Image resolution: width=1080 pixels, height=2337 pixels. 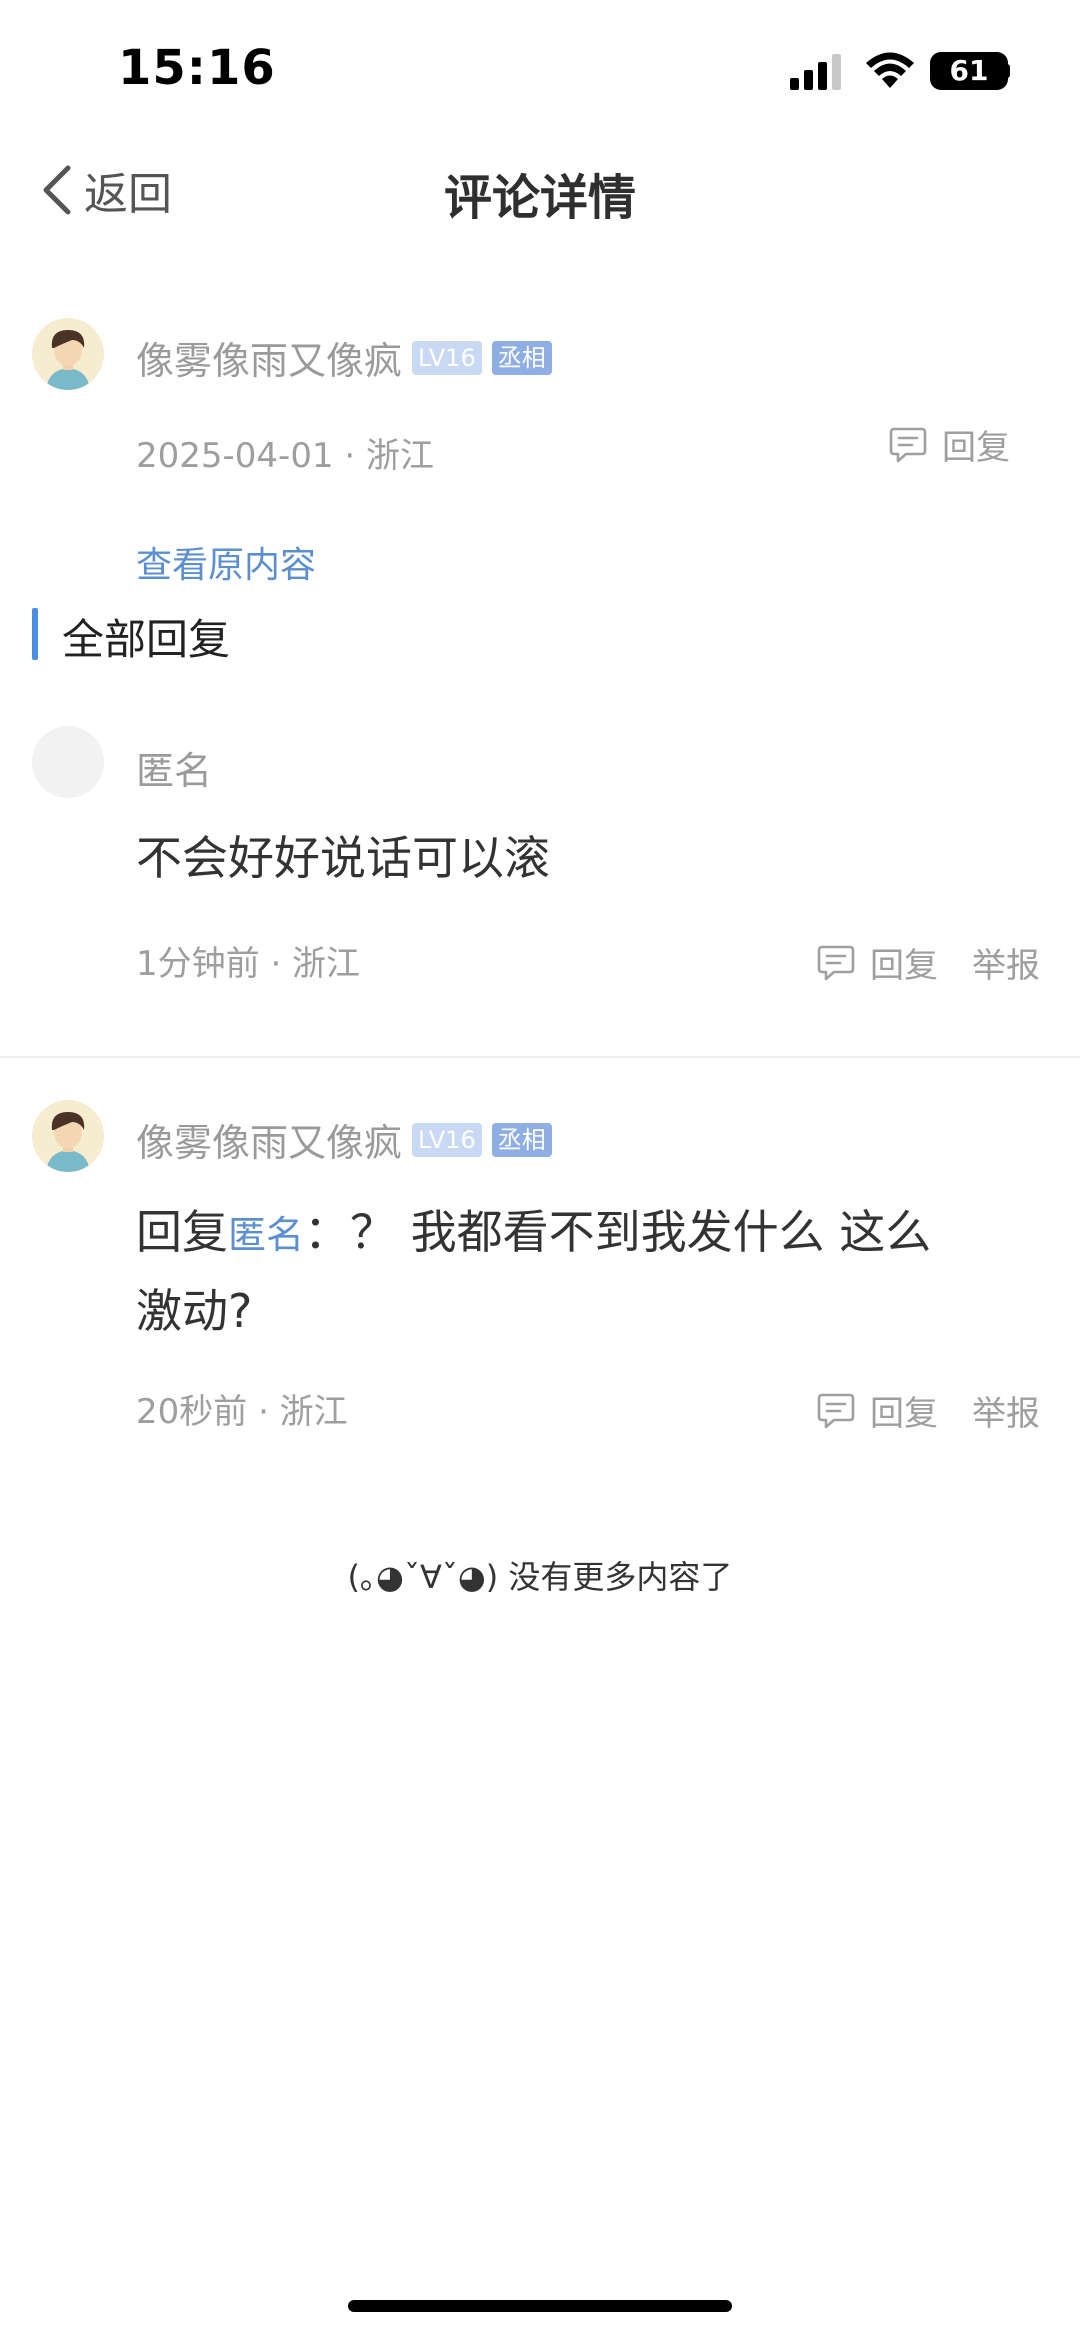 What do you see at coordinates (174, 771) in the screenshot?
I see `username: 匿名` at bounding box center [174, 771].